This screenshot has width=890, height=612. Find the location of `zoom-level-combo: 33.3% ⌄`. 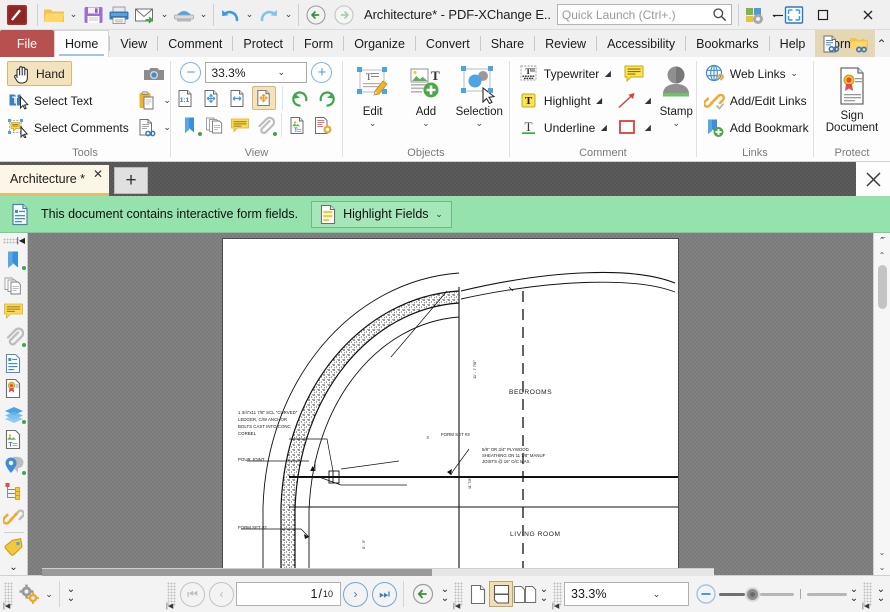

zoom-level-combo: 33.3% ⌄ is located at coordinates (626, 594).